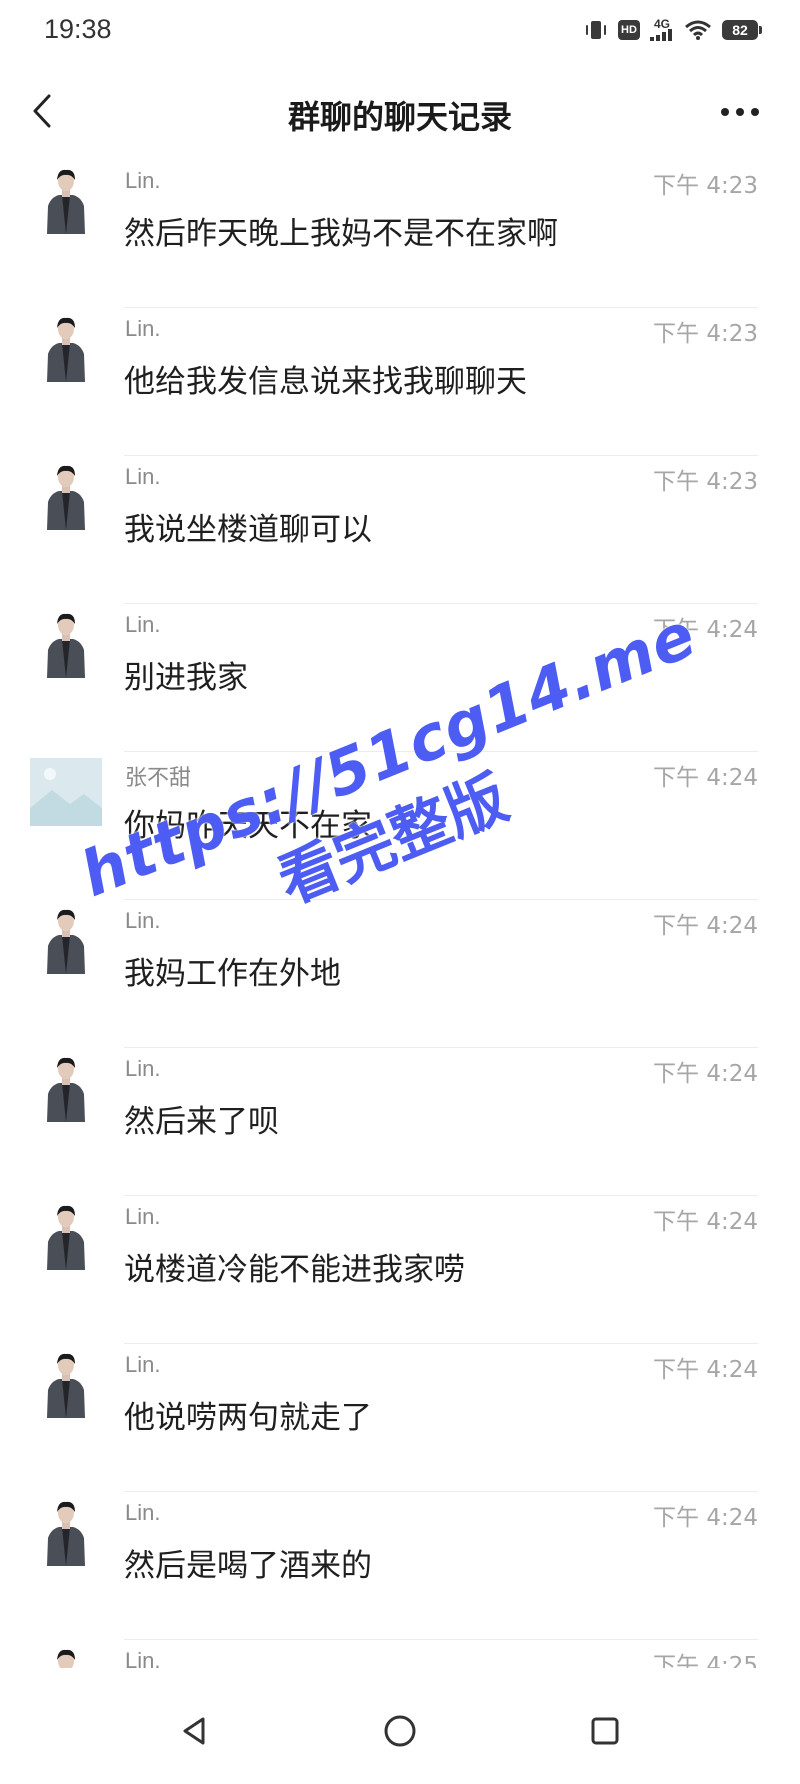 This screenshot has width=800, height=1784. I want to click on nav-header: 群聊的聊天记录, so click(400, 111).